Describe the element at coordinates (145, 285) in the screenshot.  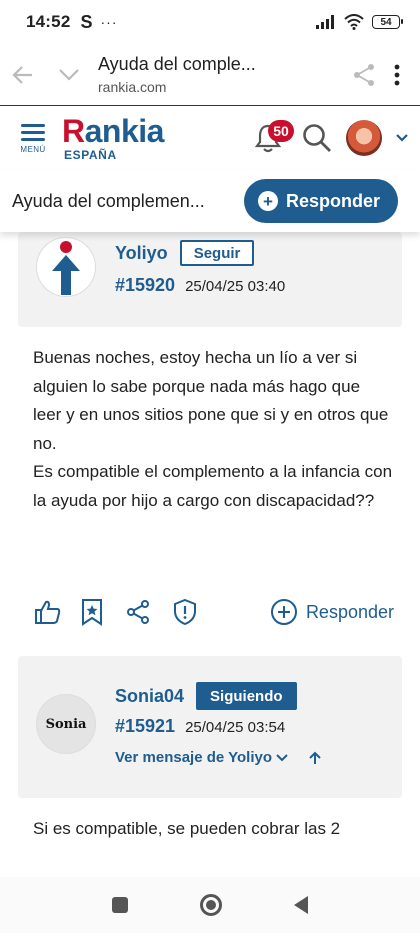
I see `post-number: #15920` at that location.